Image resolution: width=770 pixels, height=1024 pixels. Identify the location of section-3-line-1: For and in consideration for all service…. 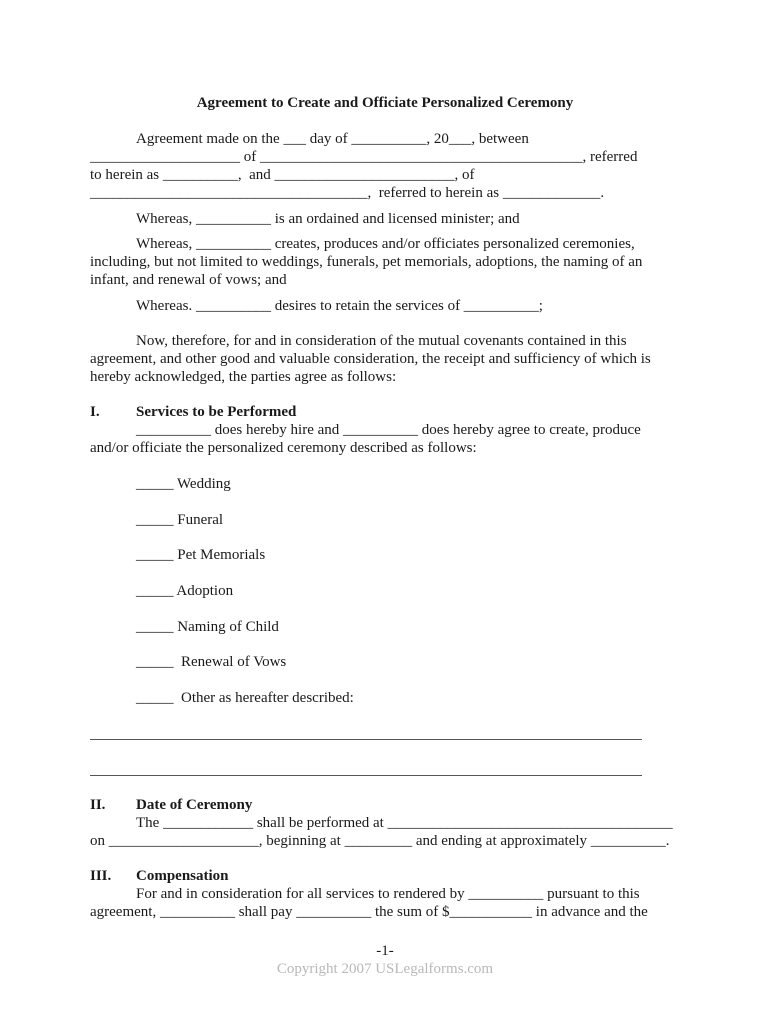
(388, 894).